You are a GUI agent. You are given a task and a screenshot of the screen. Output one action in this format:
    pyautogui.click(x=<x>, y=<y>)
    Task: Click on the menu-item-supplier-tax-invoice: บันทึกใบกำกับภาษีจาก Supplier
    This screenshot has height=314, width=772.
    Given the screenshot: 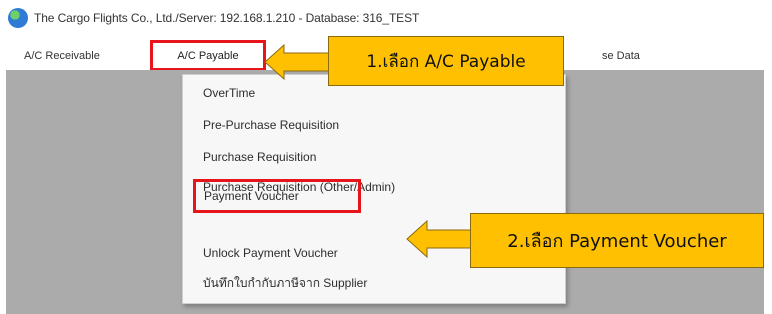 What is the action you would take?
    pyautogui.click(x=285, y=283)
    